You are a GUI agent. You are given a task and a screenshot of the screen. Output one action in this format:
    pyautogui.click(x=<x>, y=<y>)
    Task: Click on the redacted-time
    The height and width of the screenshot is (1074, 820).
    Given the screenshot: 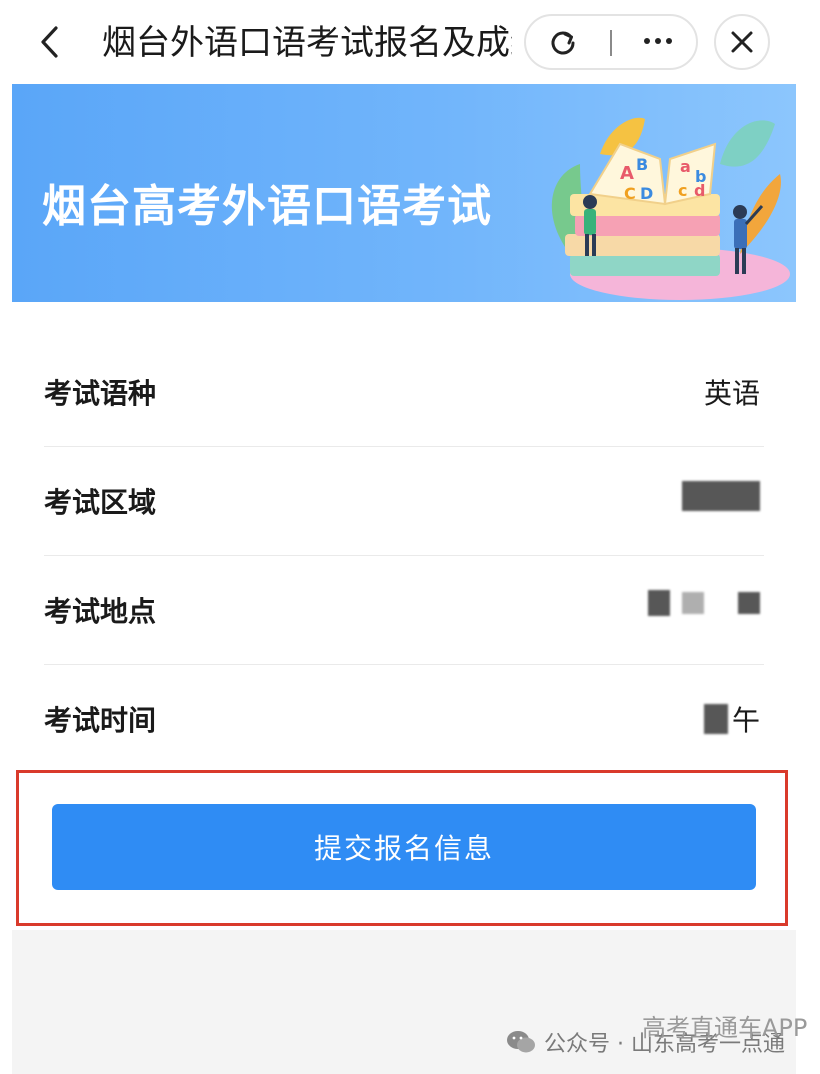 What is the action you would take?
    pyautogui.click(x=715, y=719)
    